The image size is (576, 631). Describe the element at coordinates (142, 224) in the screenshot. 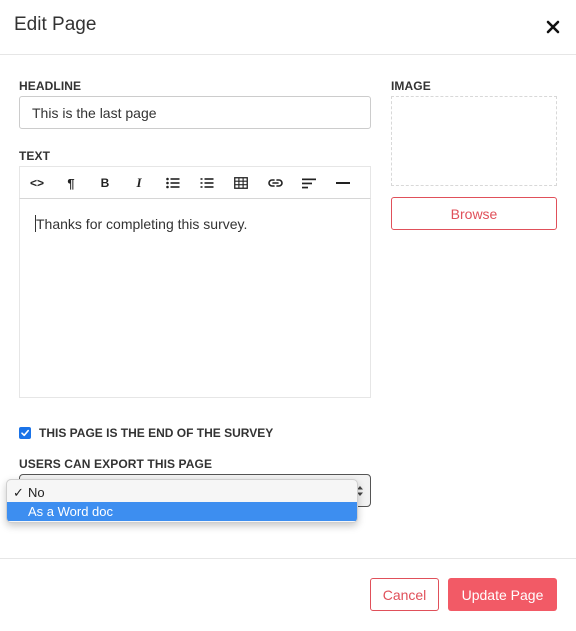

I see `editor-content: Thanks for completing this survey.` at that location.